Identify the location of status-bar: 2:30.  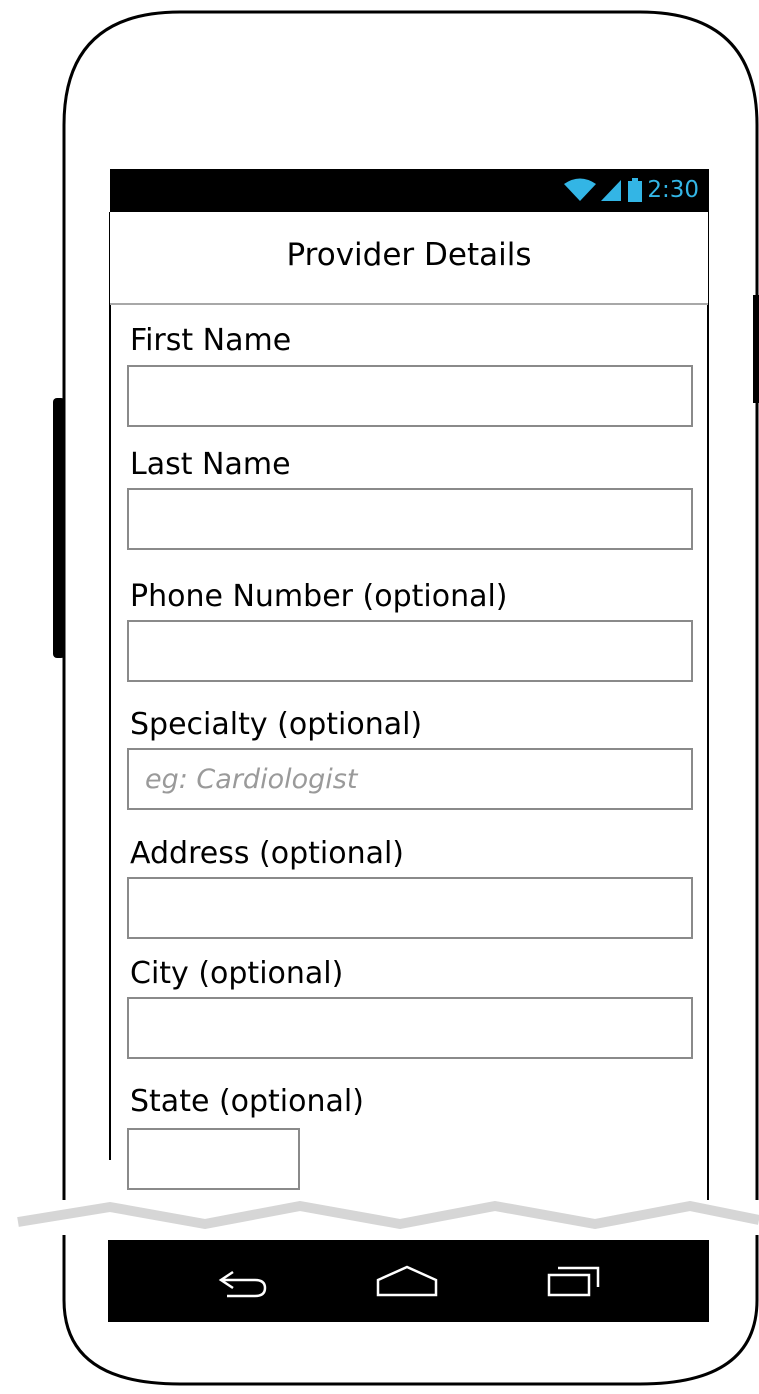
(409, 190).